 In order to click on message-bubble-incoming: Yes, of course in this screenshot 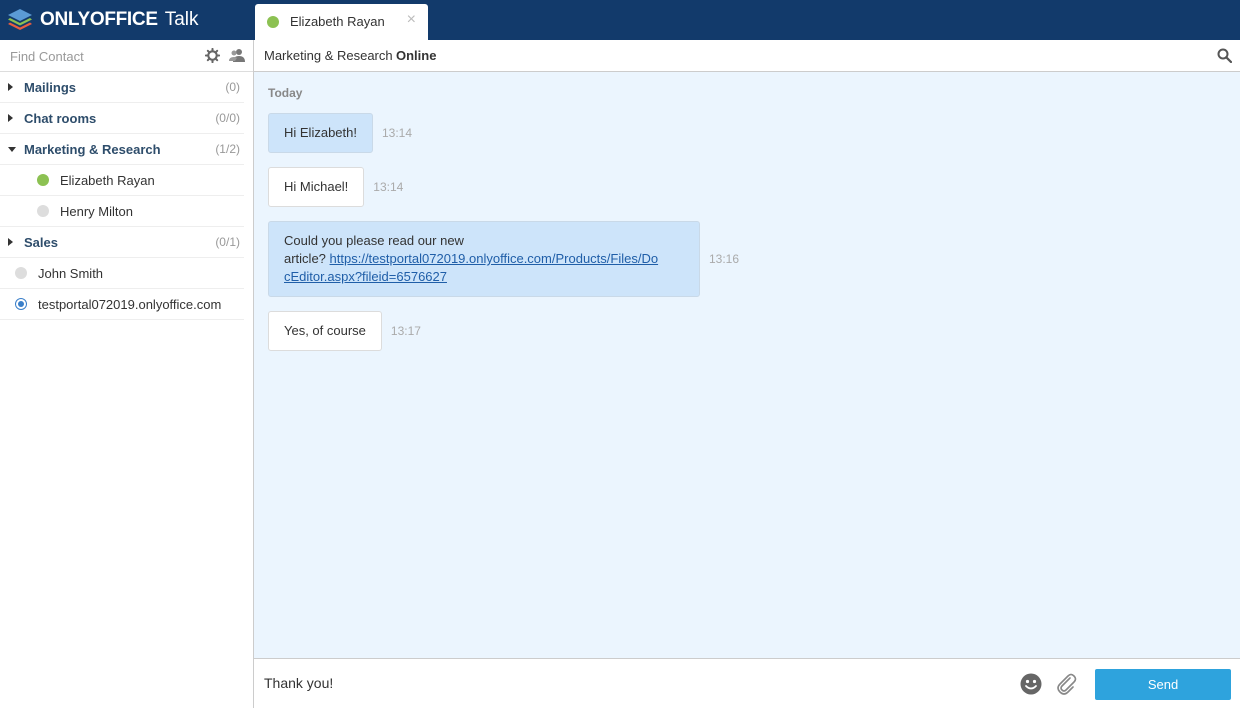, I will do `click(325, 331)`.